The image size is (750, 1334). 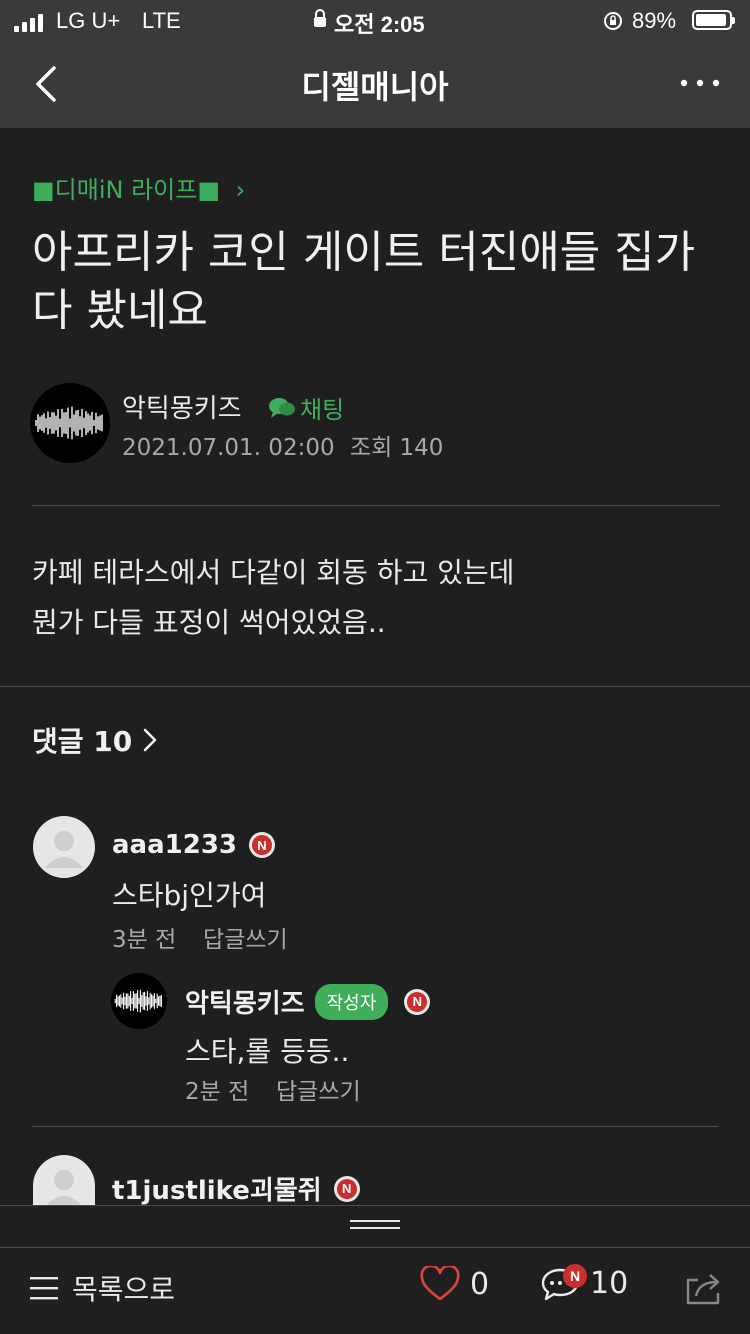 I want to click on board-link: ■디매iN 라이프■ ›, so click(x=138, y=187).